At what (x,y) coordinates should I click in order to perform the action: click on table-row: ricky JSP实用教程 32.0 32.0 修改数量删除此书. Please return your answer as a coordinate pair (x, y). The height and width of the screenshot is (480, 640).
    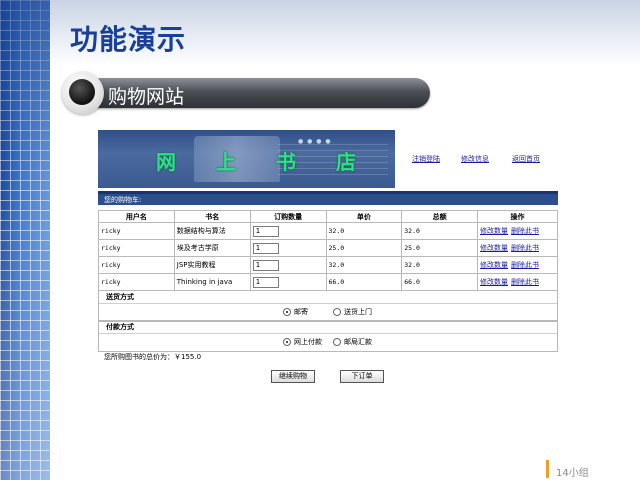
    Looking at the image, I should click on (328, 265).